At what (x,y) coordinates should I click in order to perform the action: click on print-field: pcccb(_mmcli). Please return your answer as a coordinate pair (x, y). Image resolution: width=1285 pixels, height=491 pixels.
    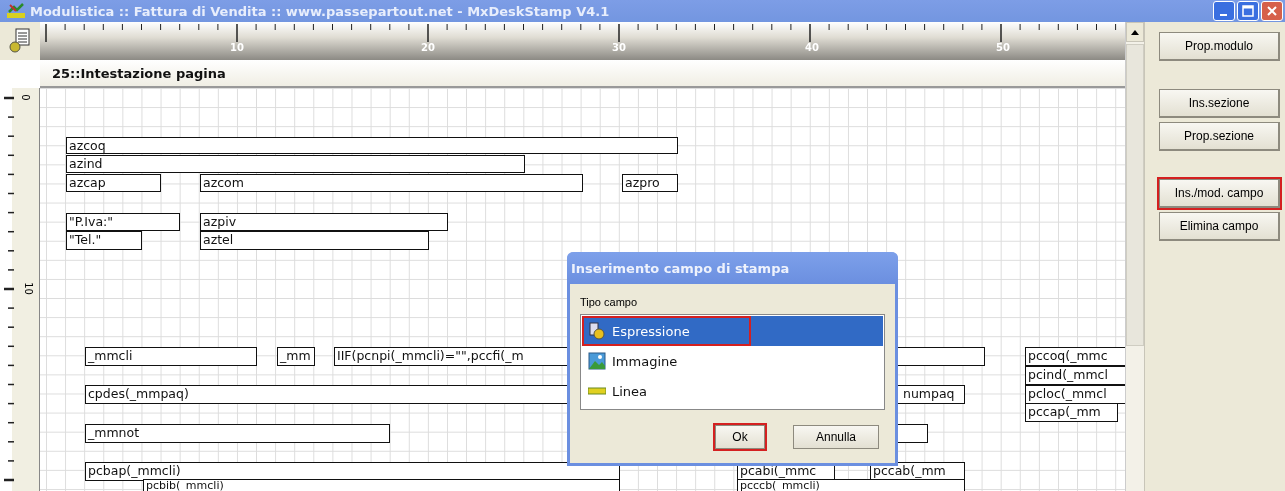
    Looking at the image, I should click on (851, 485).